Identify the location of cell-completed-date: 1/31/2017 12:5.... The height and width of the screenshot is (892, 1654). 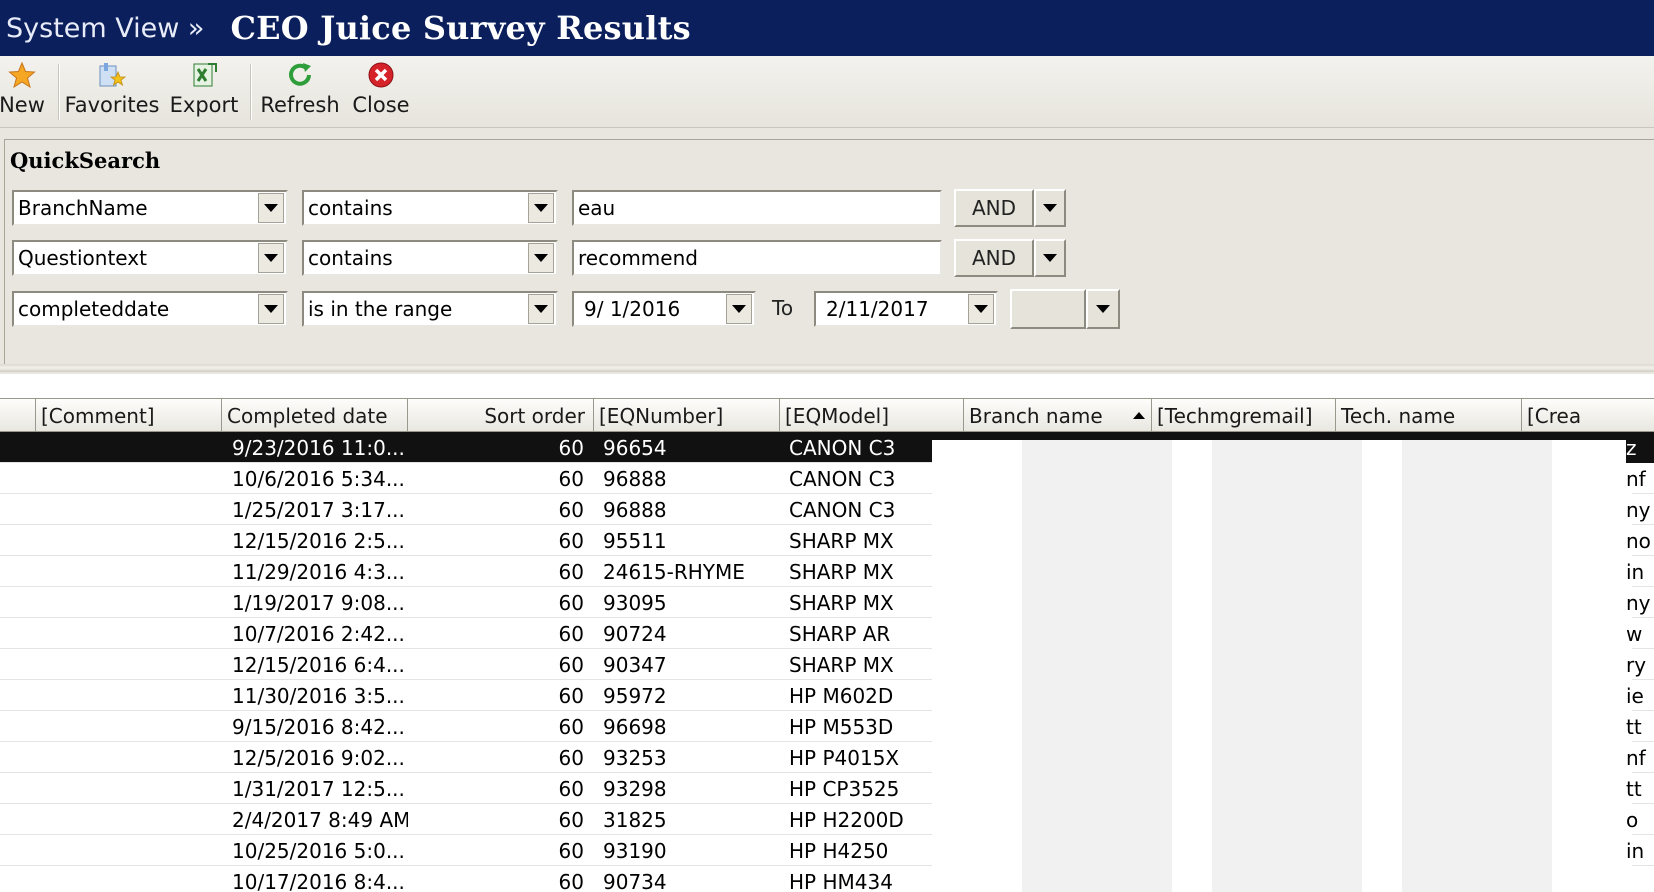
(318, 788).